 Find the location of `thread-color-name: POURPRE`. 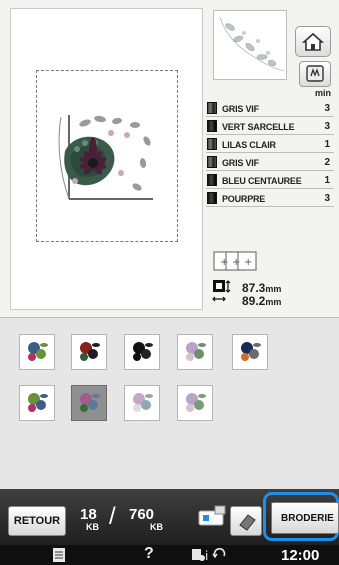

thread-color-name: POURPRE is located at coordinates (244, 199).